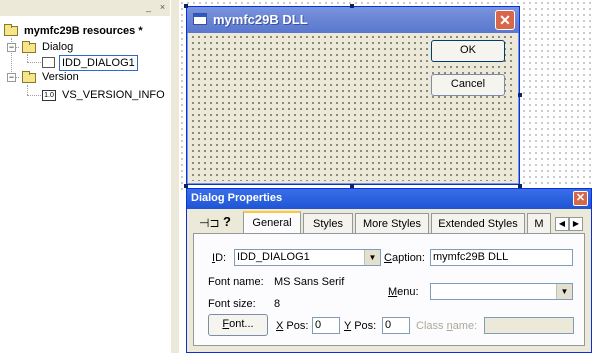  What do you see at coordinates (471, 257) in the screenshot?
I see `caption-value: mymfc29B DLL` at bounding box center [471, 257].